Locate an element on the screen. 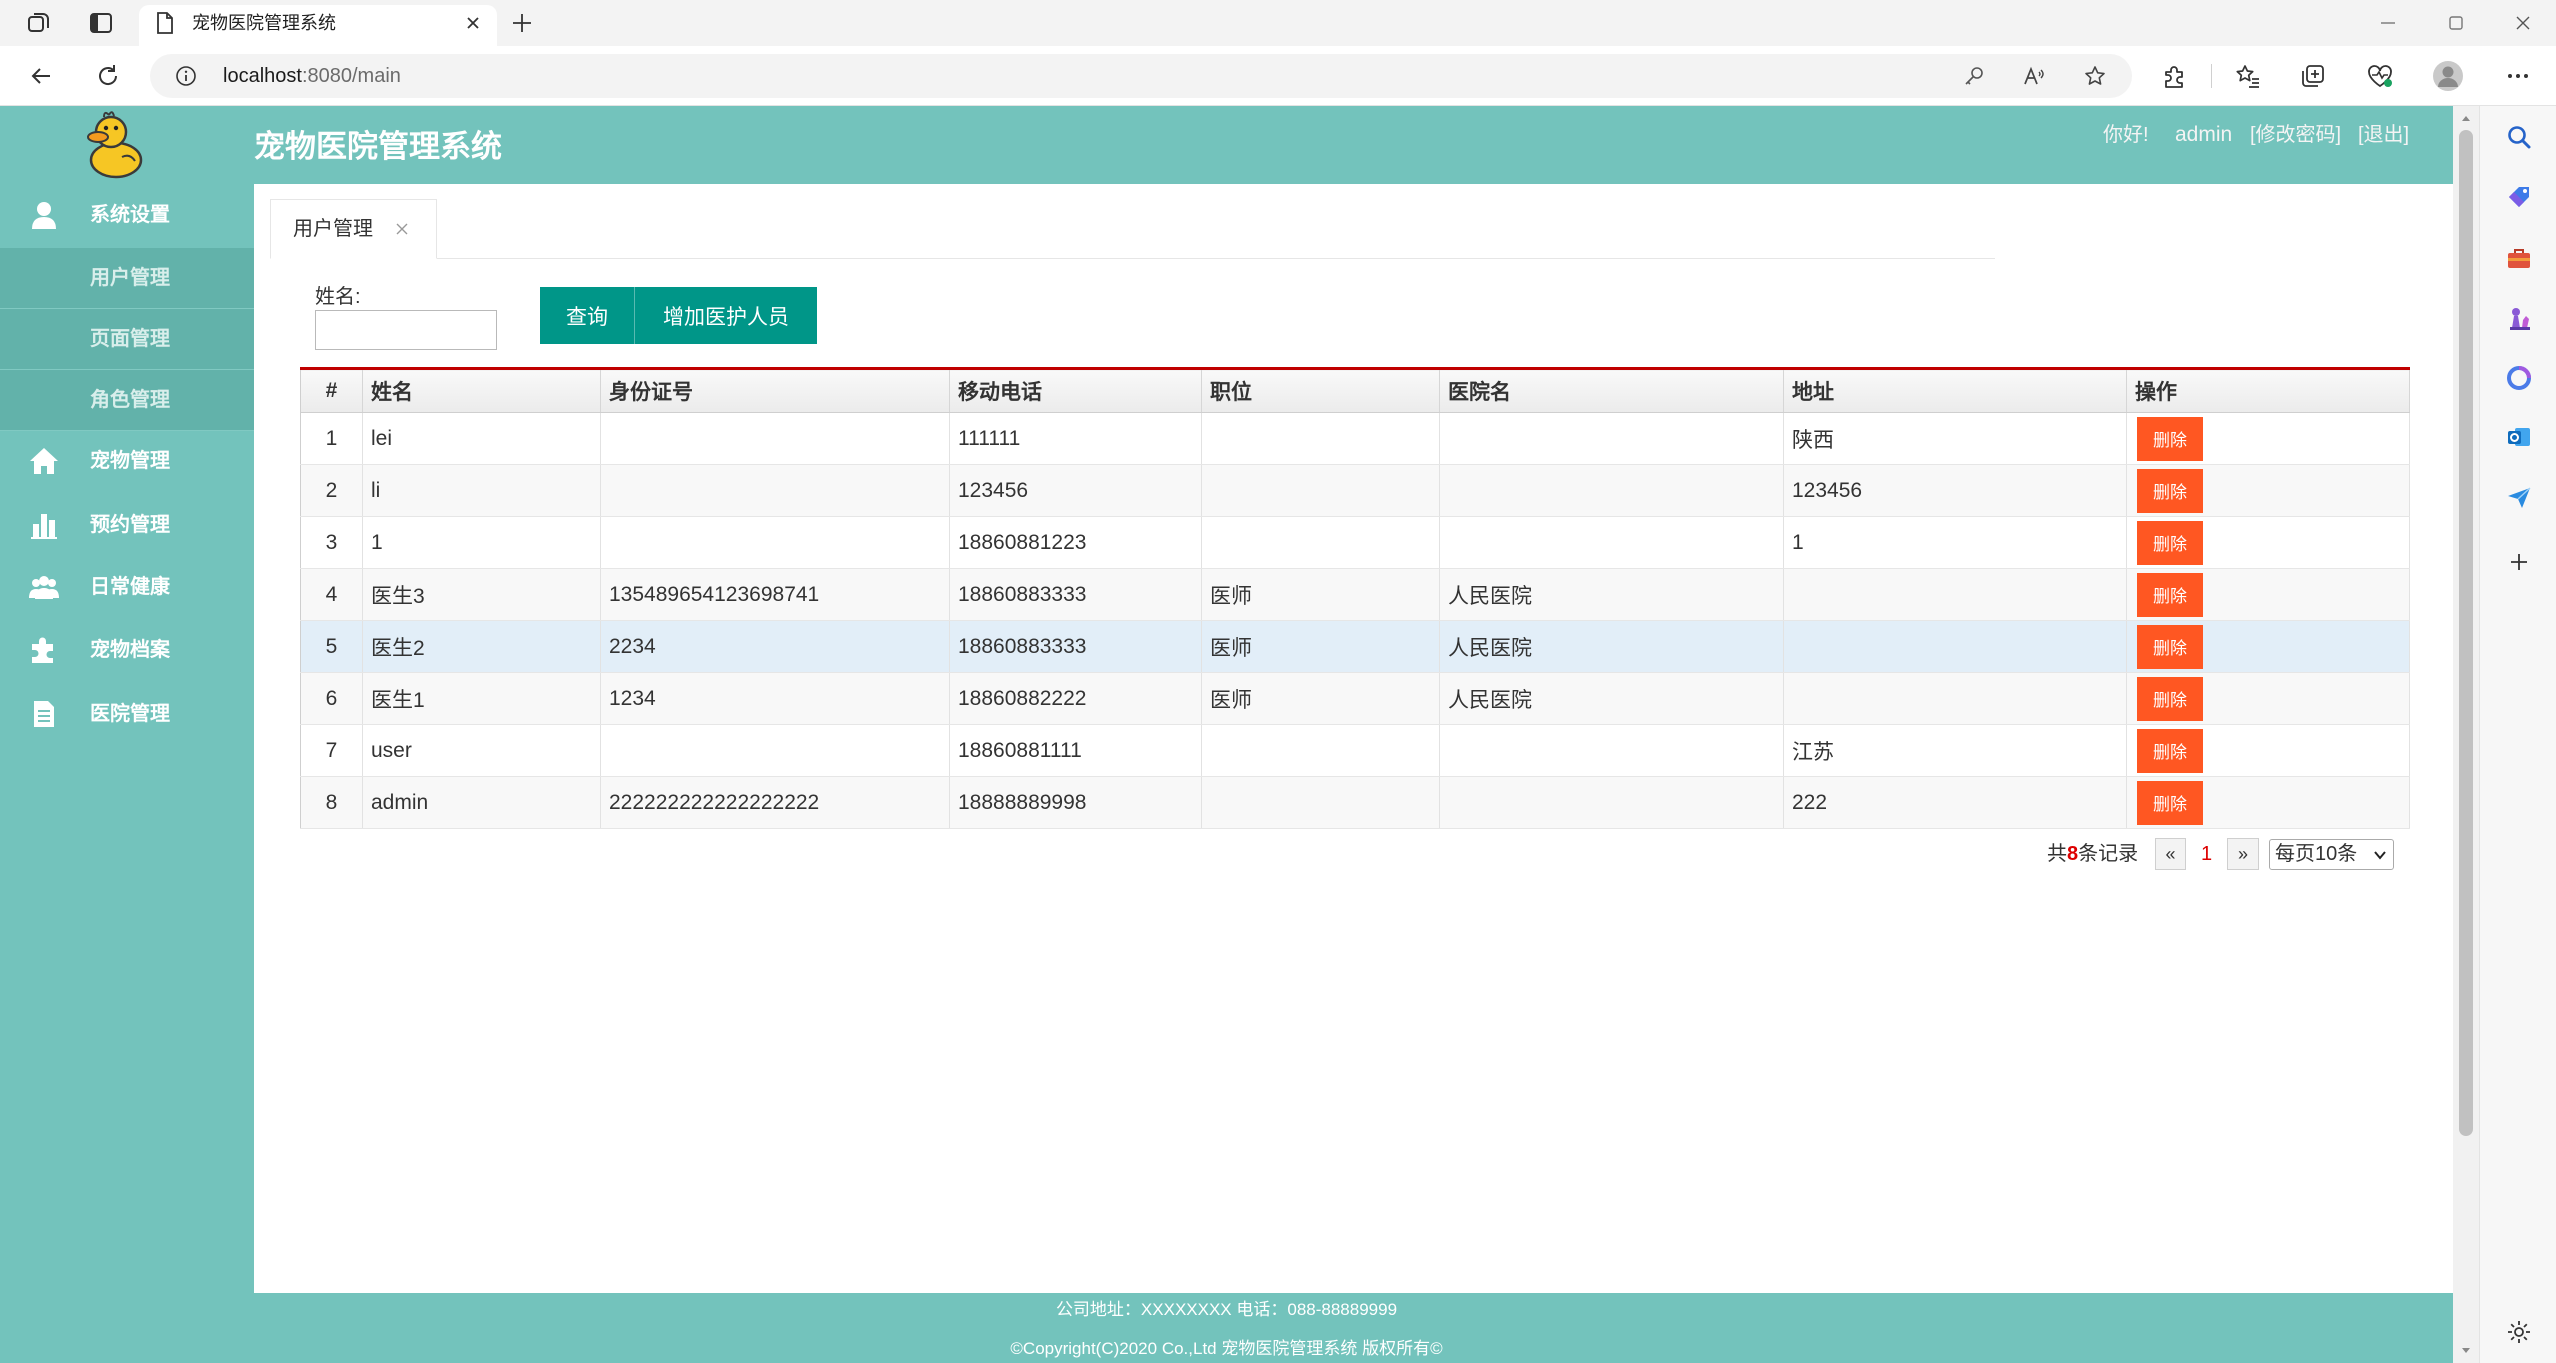 The width and height of the screenshot is (2556, 1363). gear-icon is located at coordinates (2519, 1332).